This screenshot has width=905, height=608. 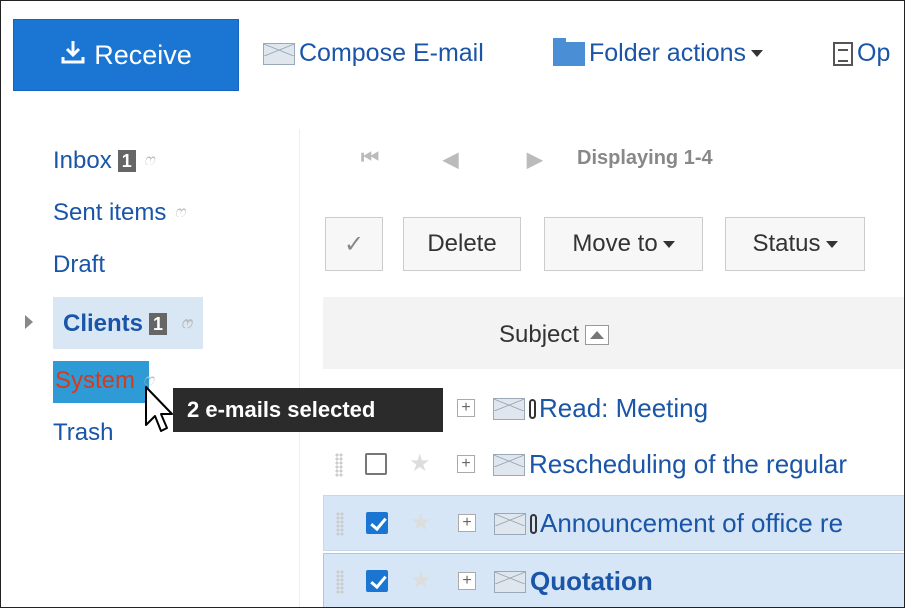 I want to click on move-to-button: Move to, so click(x=623, y=244).